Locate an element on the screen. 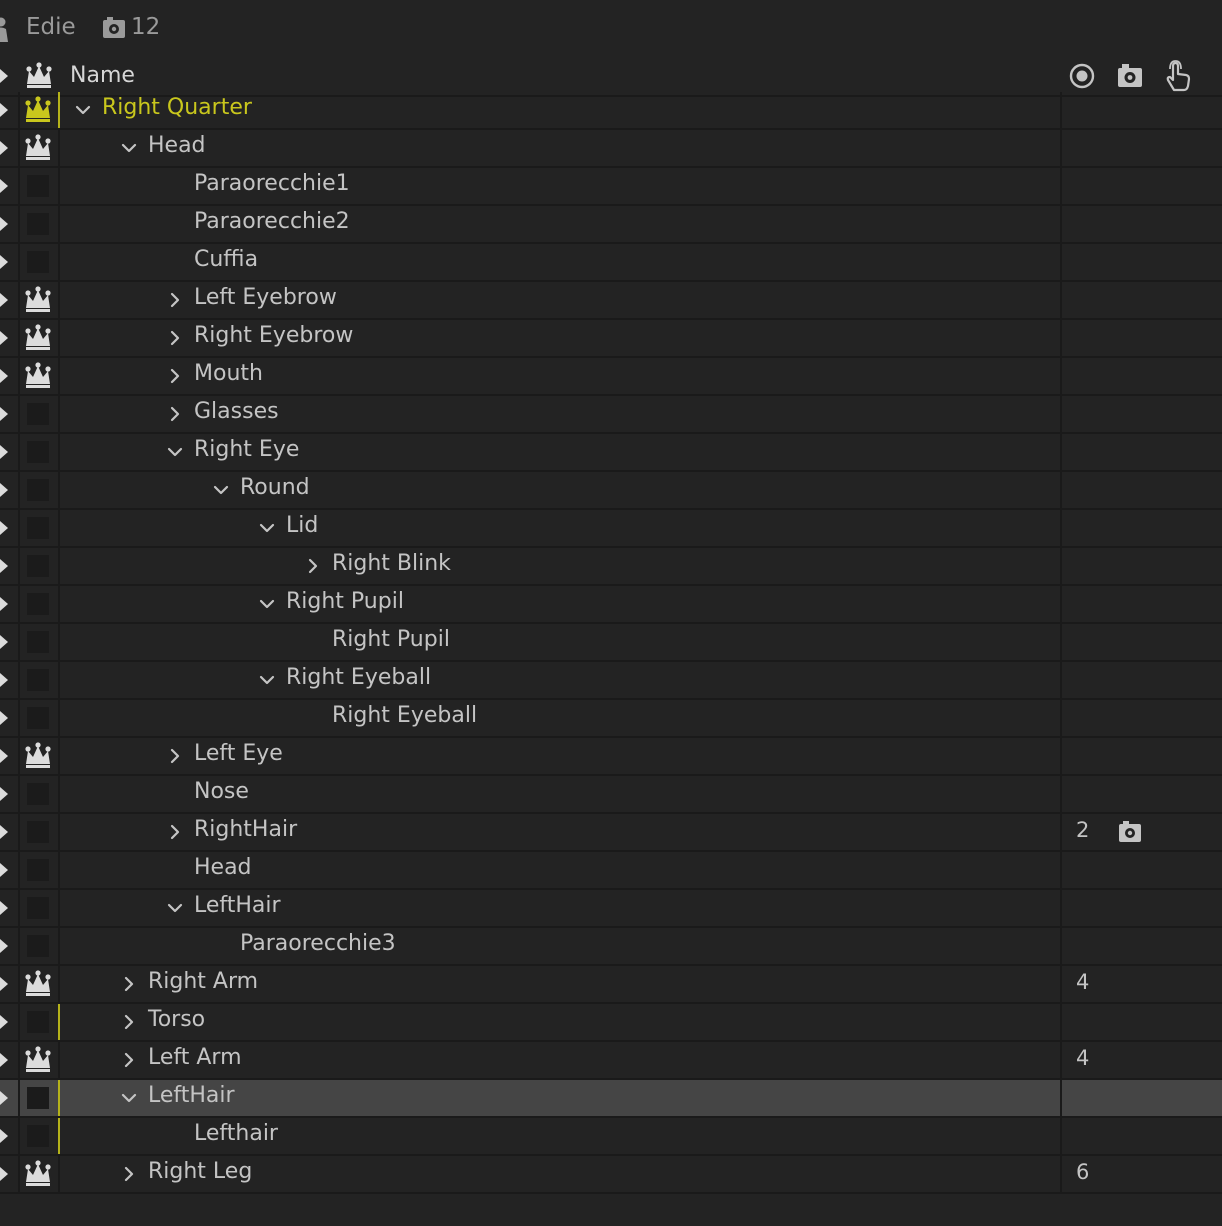  row-label: Paraorecchie1 is located at coordinates (272, 183).